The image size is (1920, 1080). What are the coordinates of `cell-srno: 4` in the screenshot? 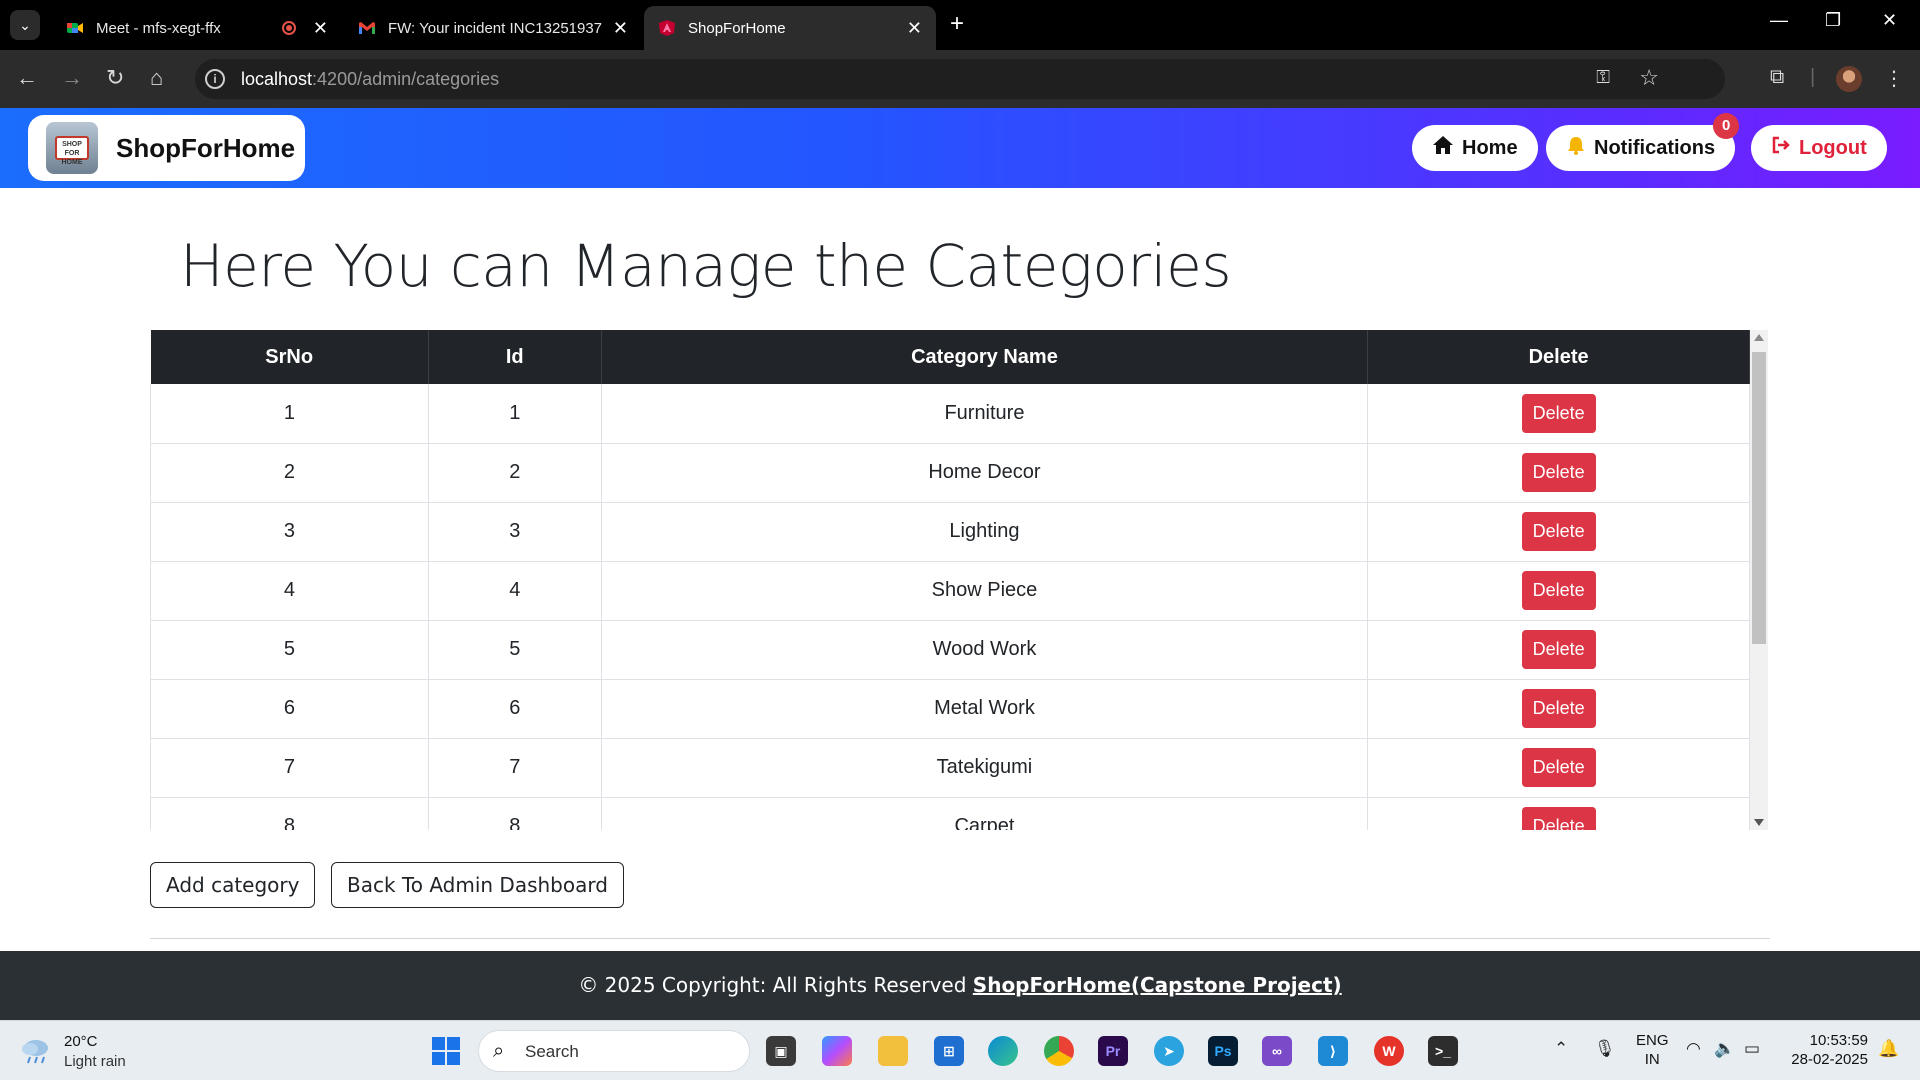 It's located at (289, 591).